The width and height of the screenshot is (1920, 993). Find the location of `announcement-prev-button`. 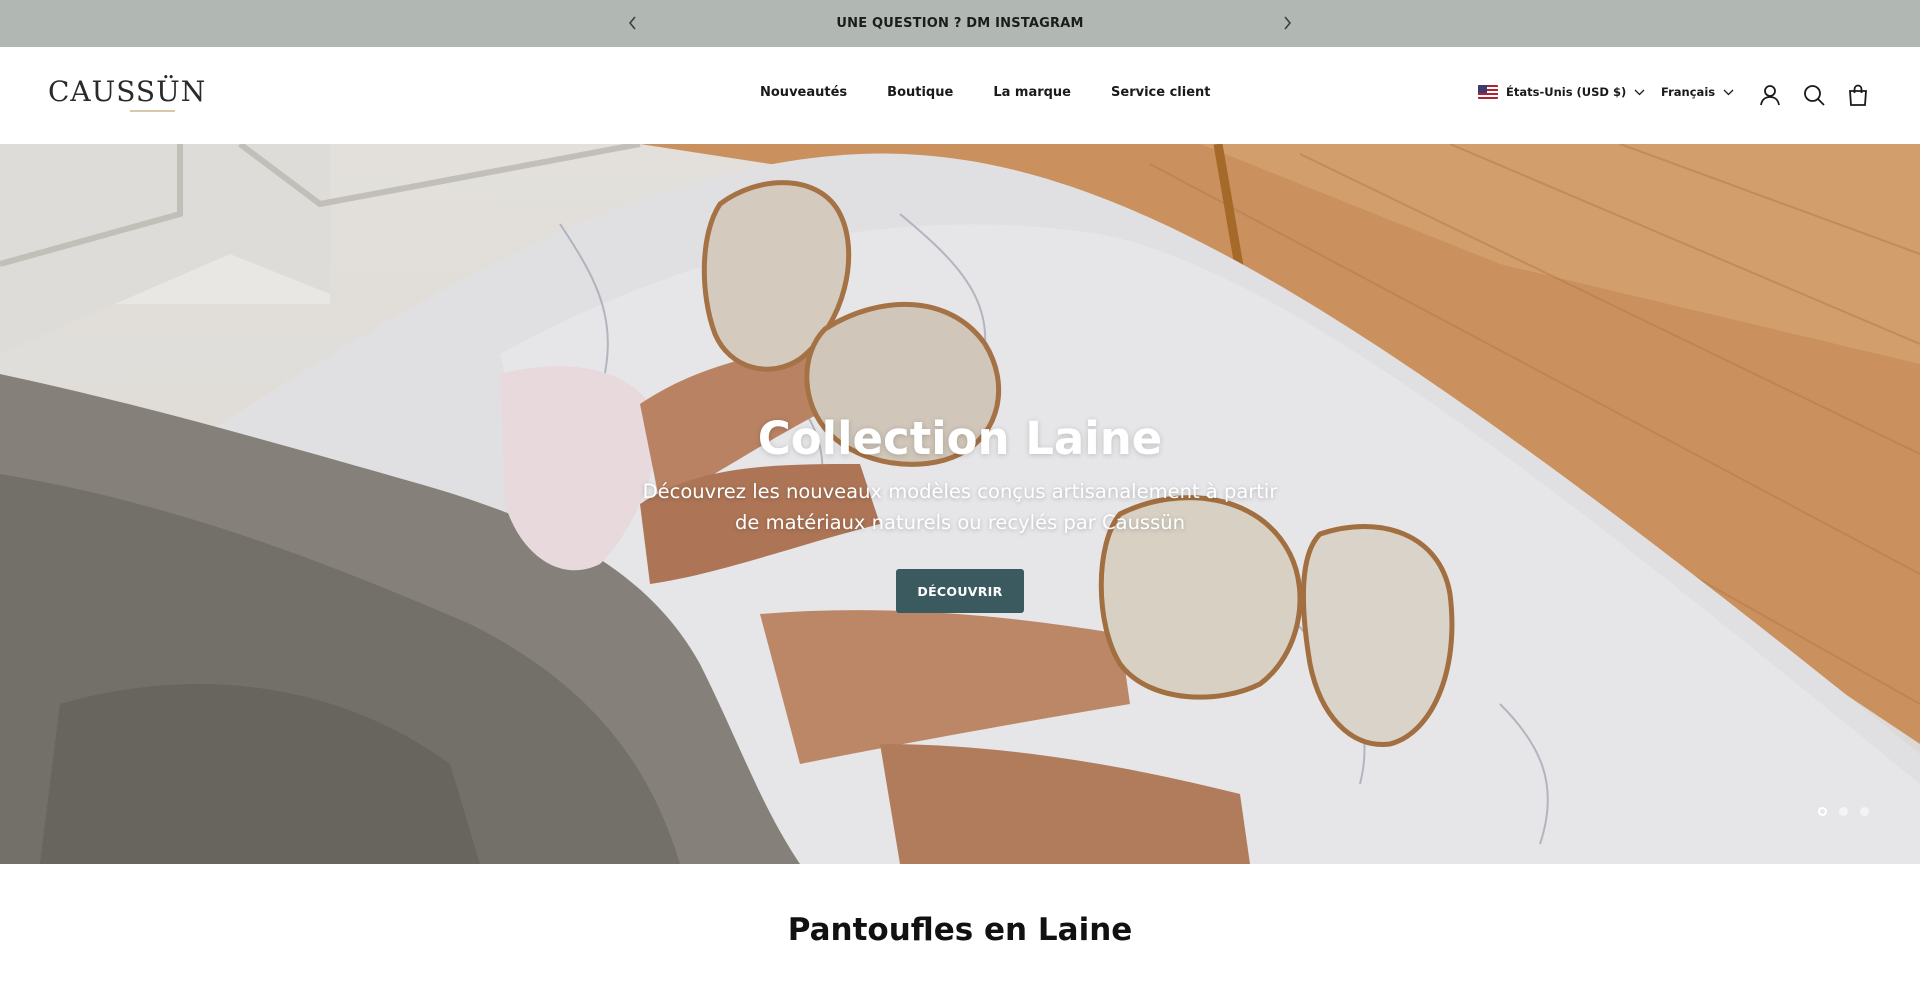

announcement-prev-button is located at coordinates (633, 23).